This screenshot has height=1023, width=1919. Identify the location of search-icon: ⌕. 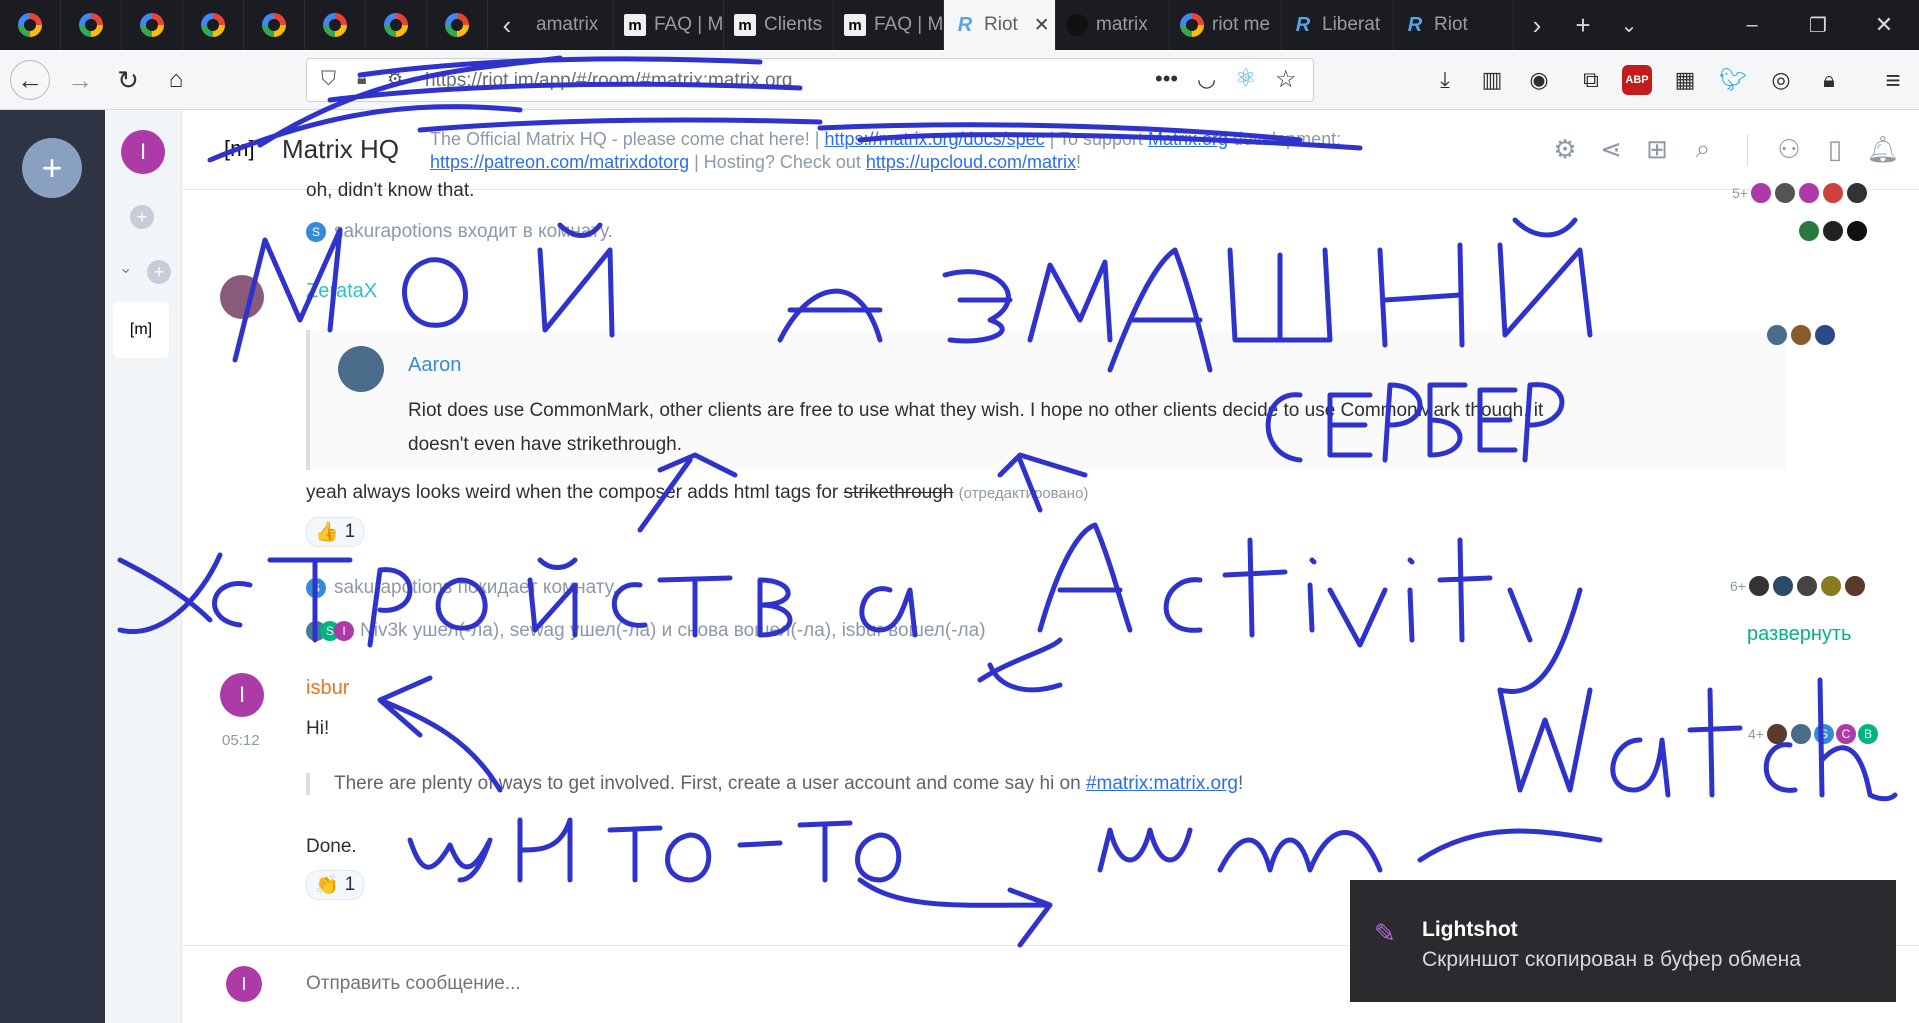
(1703, 148).